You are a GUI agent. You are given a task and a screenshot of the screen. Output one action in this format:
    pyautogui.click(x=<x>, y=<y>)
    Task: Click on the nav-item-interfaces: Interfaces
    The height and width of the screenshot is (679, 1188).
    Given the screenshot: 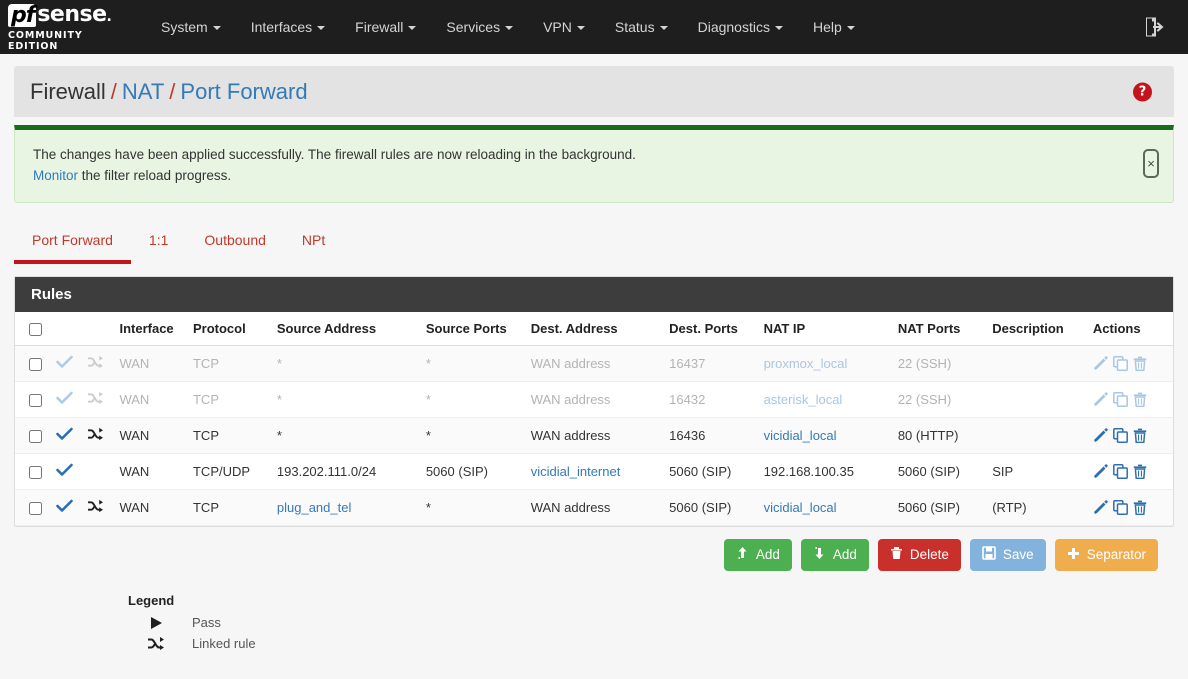 What is the action you would take?
    pyautogui.click(x=288, y=27)
    